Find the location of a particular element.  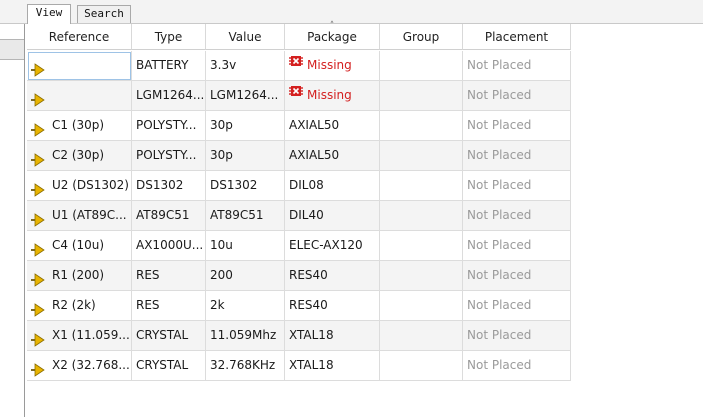

table-row: C2 (30p) POLYSTY... 30p AXIAL50 Not Placed is located at coordinates (299, 156).